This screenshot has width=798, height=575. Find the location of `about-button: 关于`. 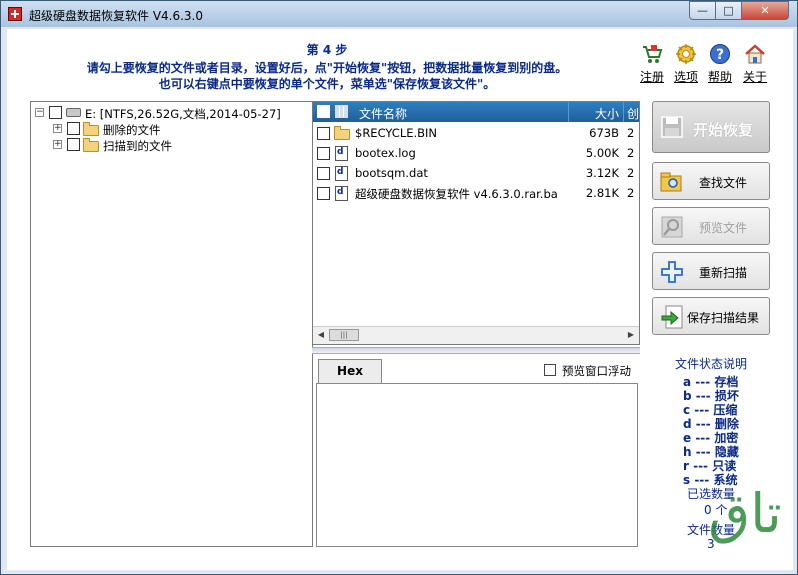

about-button: 关于 is located at coordinates (755, 64).